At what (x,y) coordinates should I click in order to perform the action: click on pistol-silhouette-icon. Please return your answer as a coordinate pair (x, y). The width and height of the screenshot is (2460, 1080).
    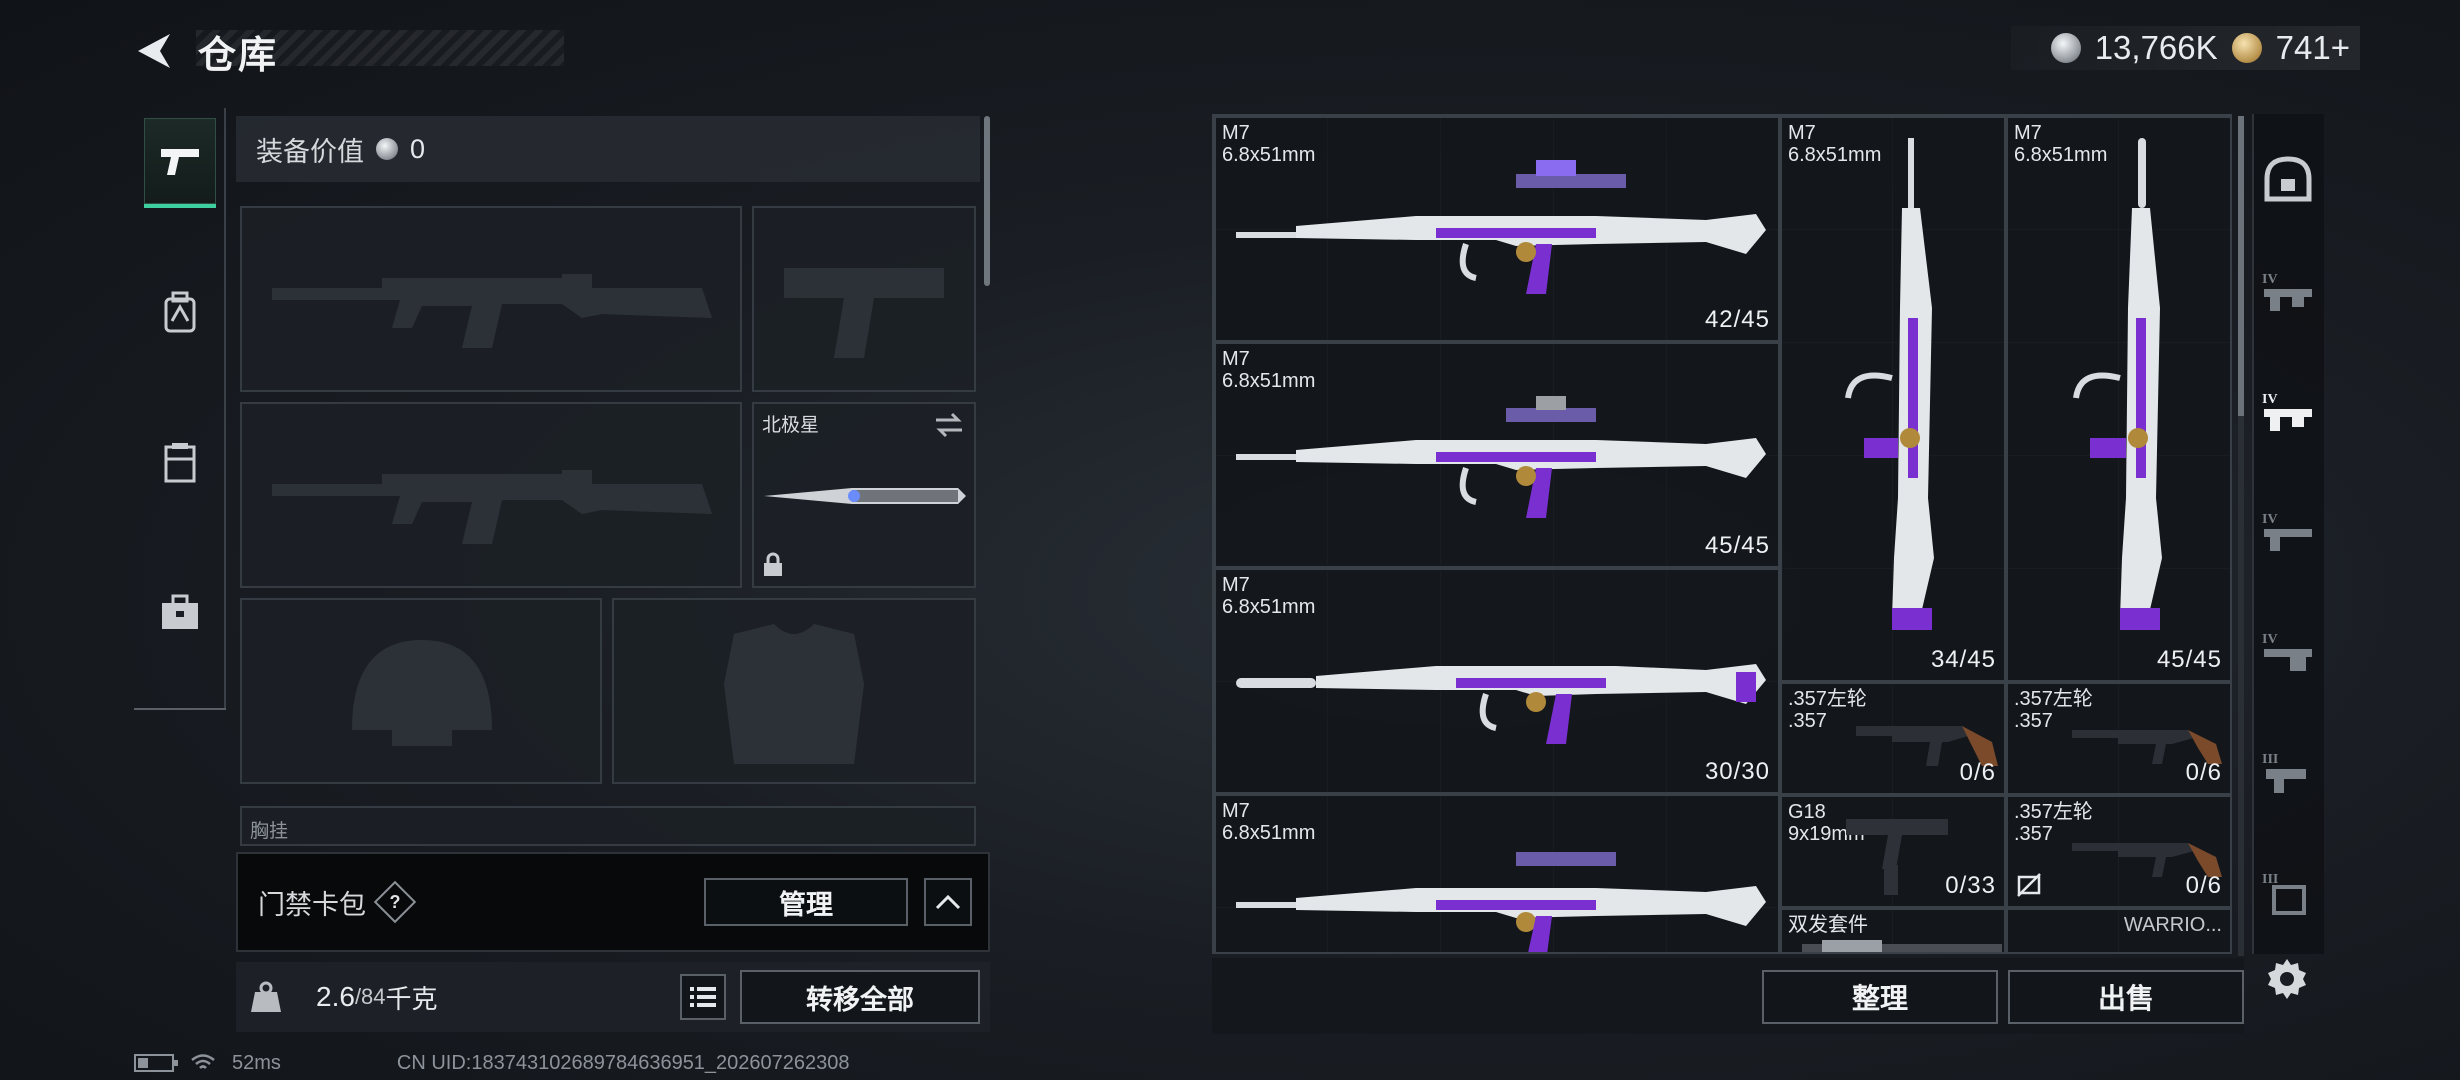
    Looking at the image, I should click on (864, 313).